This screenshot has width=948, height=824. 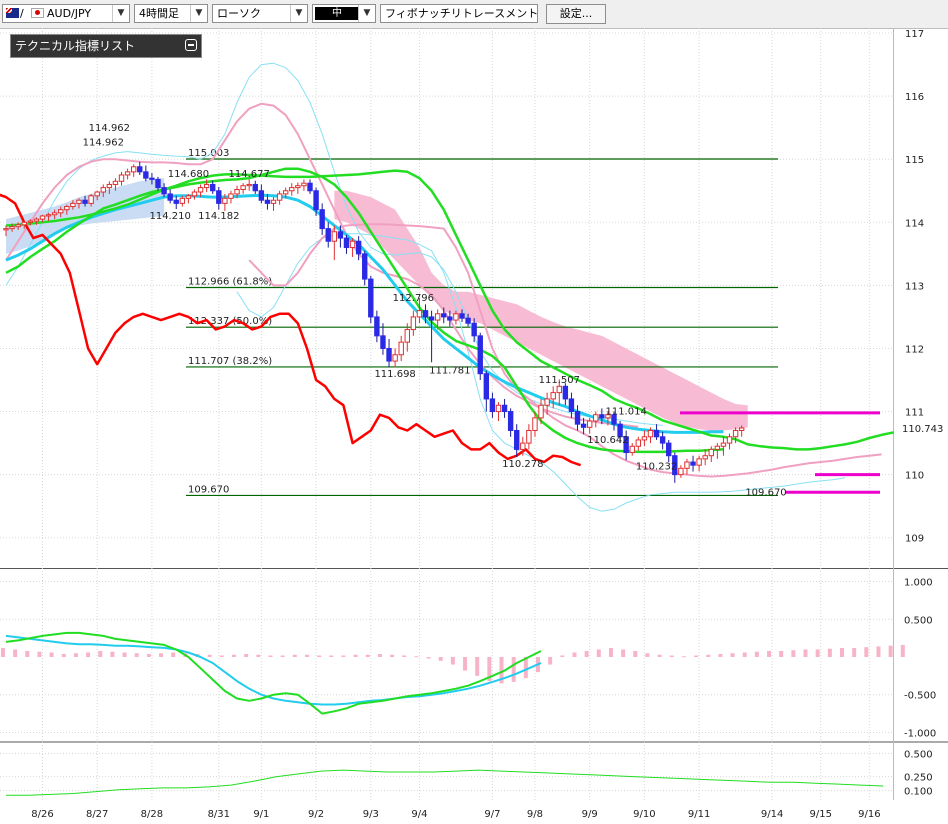 What do you see at coordinates (66, 13) in the screenshot?
I see `symbol-select: / AUD/JPY ▼` at bounding box center [66, 13].